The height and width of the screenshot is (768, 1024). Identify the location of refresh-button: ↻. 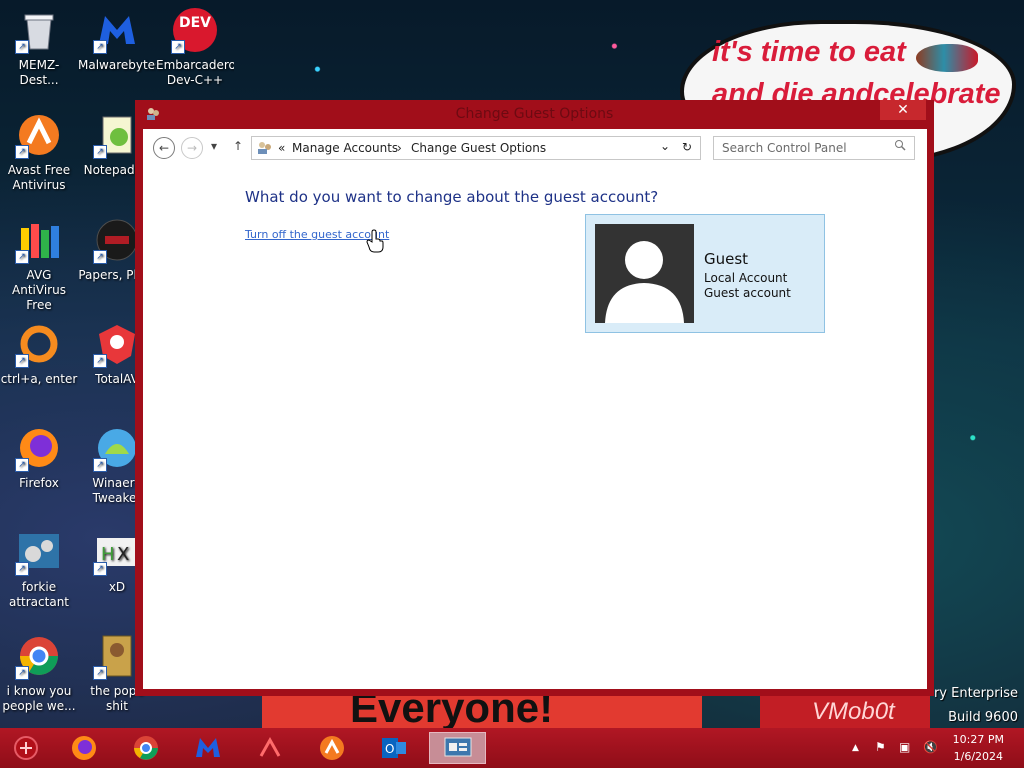
(687, 147).